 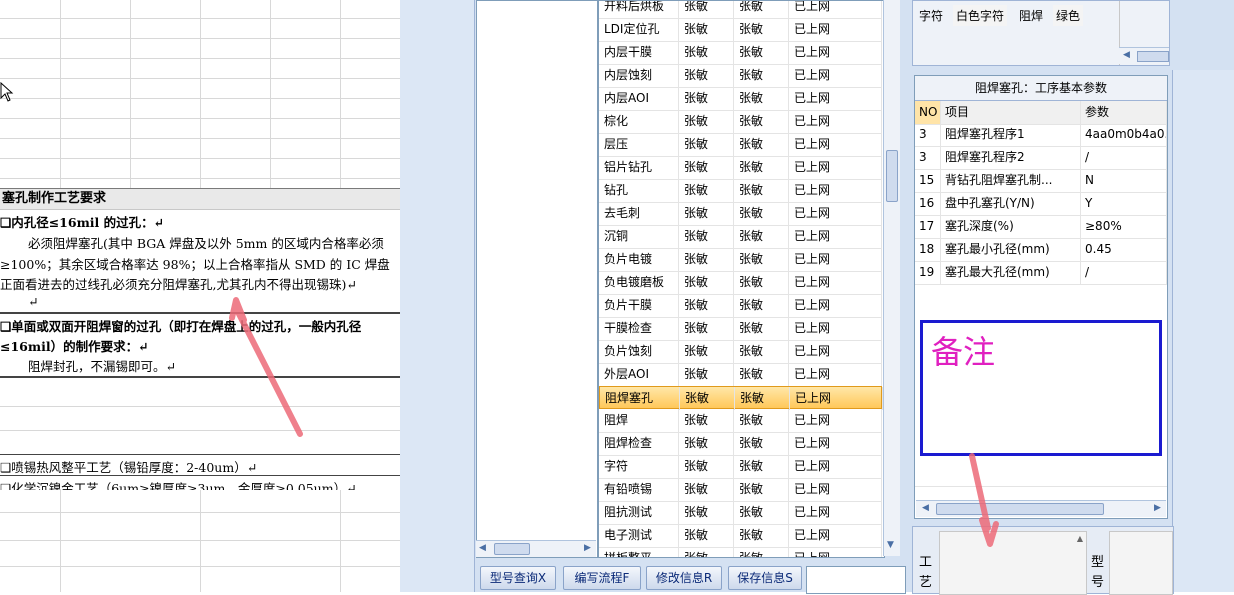 What do you see at coordinates (1068, 15) in the screenshot?
I see `attr-value: 绿色` at bounding box center [1068, 15].